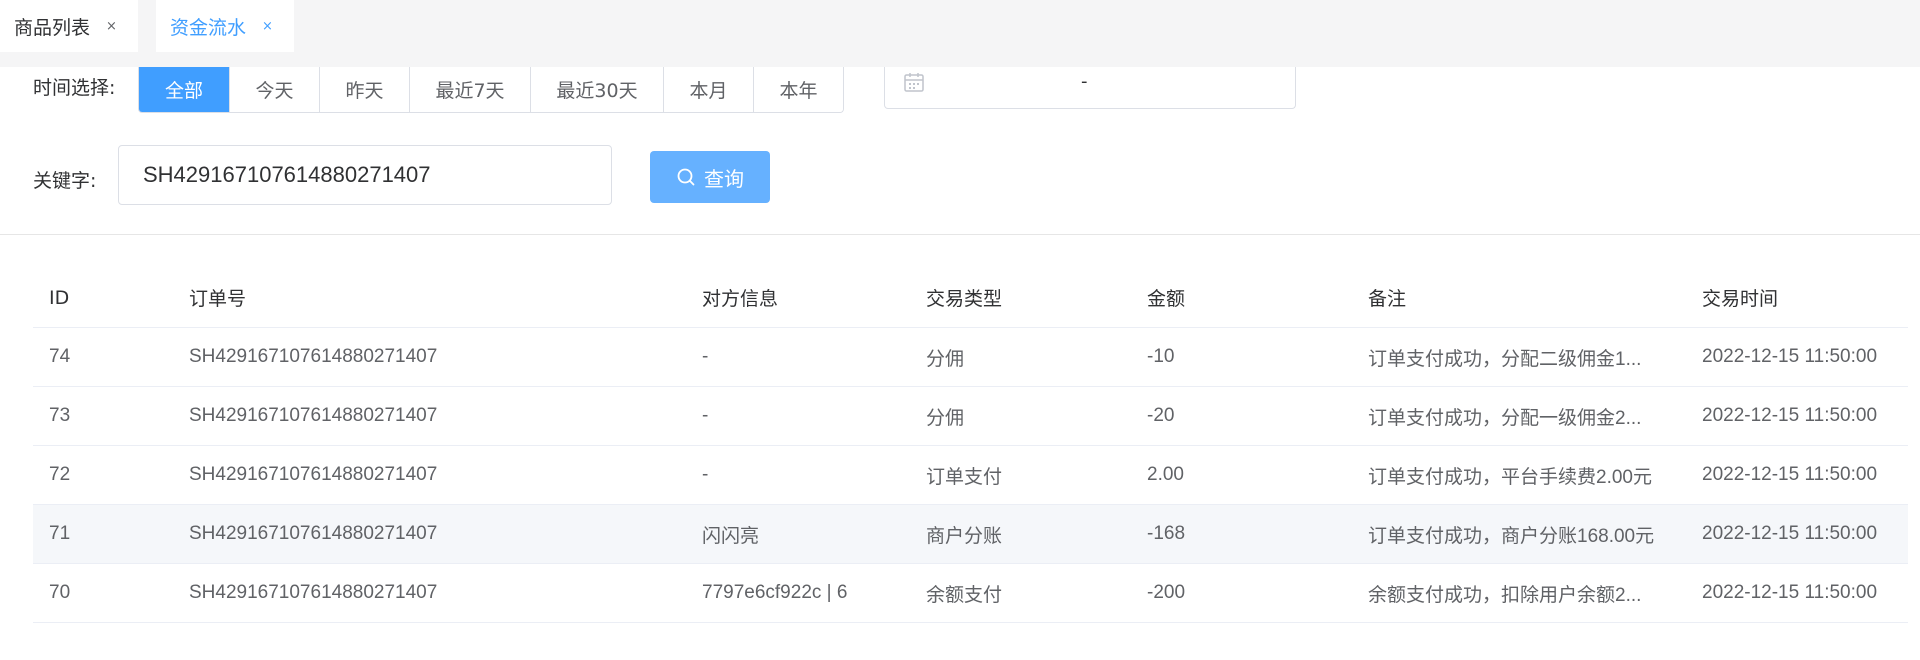  Describe the element at coordinates (74, 88) in the screenshot. I see `time-filter-label: 时间选择:` at that location.